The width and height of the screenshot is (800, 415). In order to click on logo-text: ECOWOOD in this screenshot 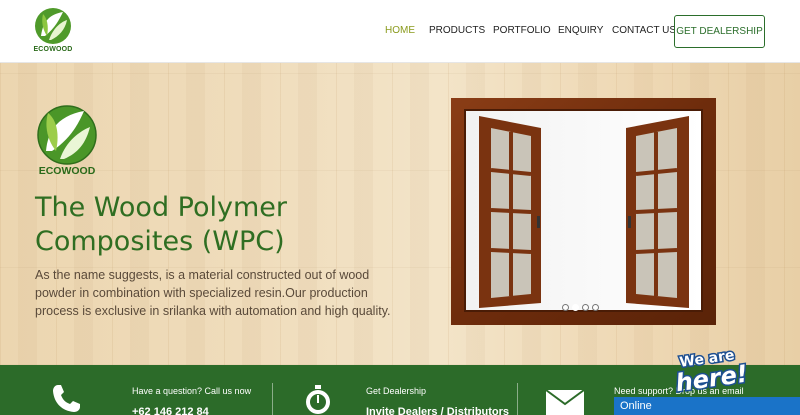, I will do `click(53, 49)`.